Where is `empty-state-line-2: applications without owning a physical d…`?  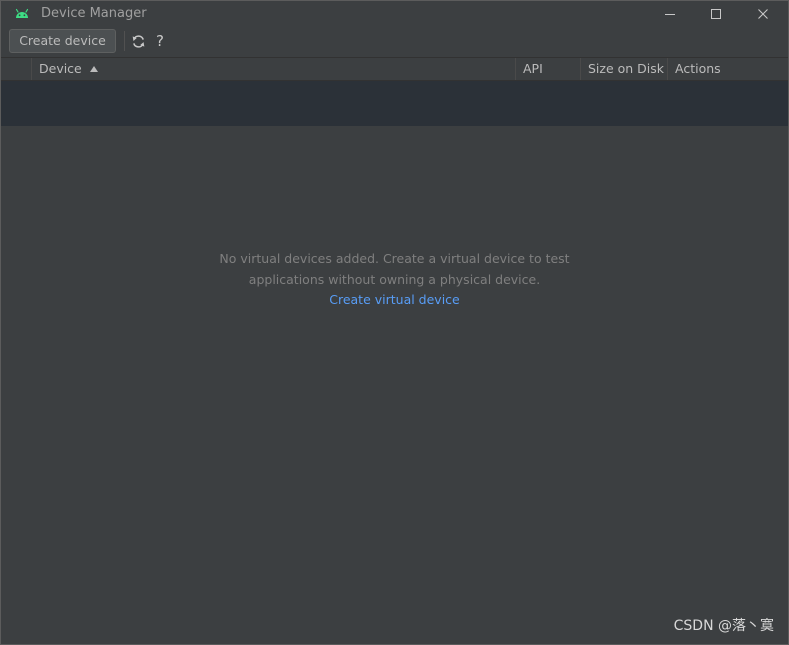
empty-state-line-2: applications without owning a physical d… is located at coordinates (394, 279).